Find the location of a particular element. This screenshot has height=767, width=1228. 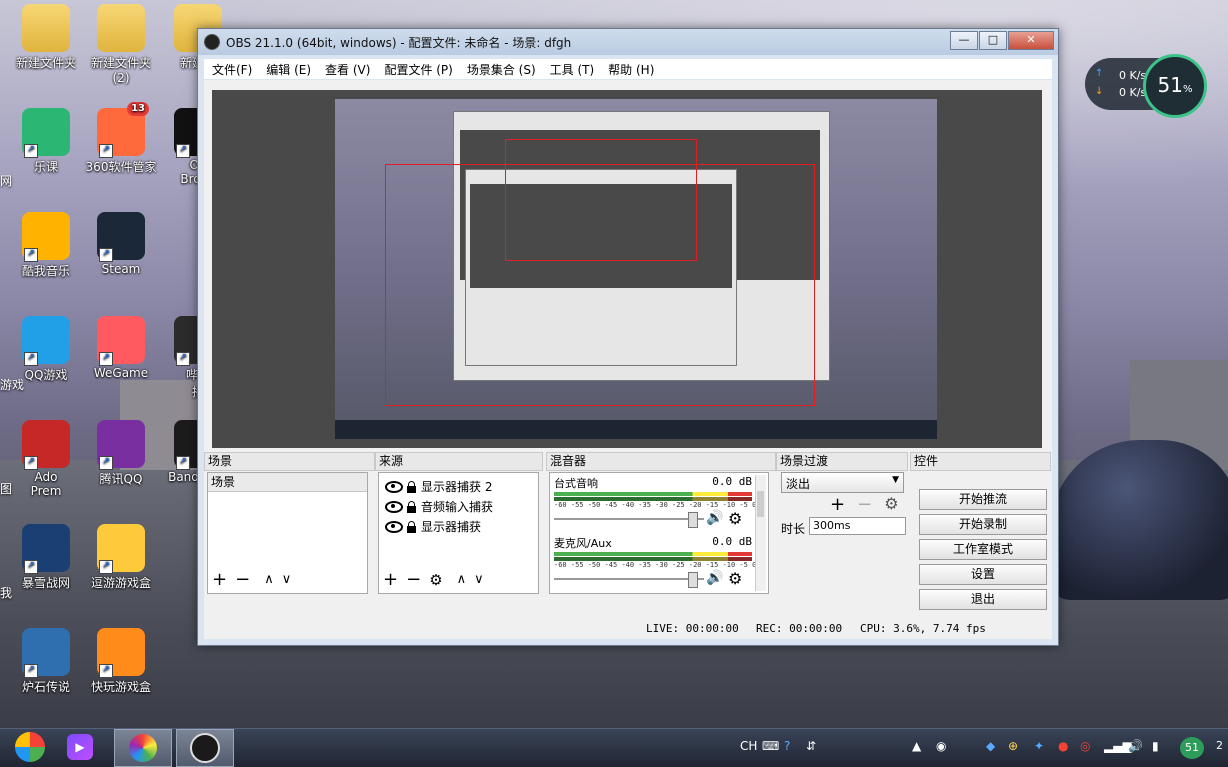

menu-tools: 工具 (T) is located at coordinates (572, 69).